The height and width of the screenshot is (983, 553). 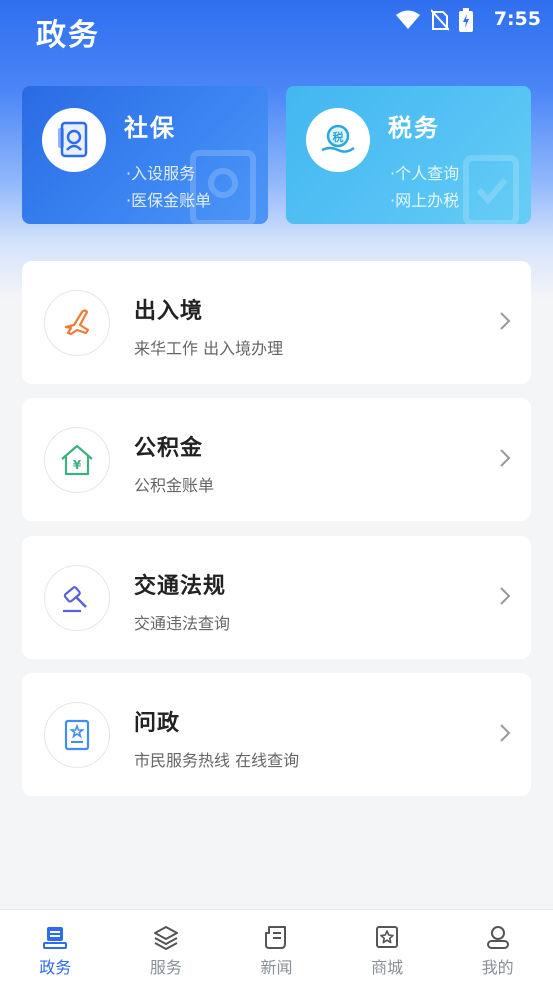 I want to click on layers-icon, so click(x=165, y=938).